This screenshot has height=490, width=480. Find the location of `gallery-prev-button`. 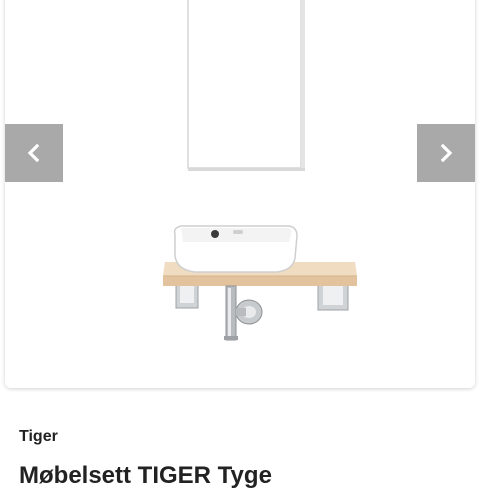

gallery-prev-button is located at coordinates (34, 153).